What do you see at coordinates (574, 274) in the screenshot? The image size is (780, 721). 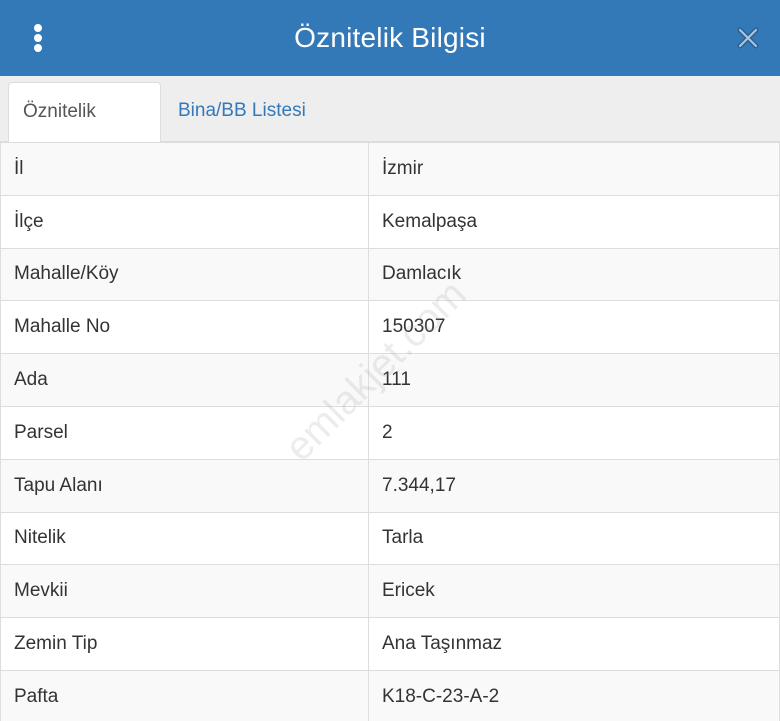 I see `attribute-value: Damlacık` at bounding box center [574, 274].